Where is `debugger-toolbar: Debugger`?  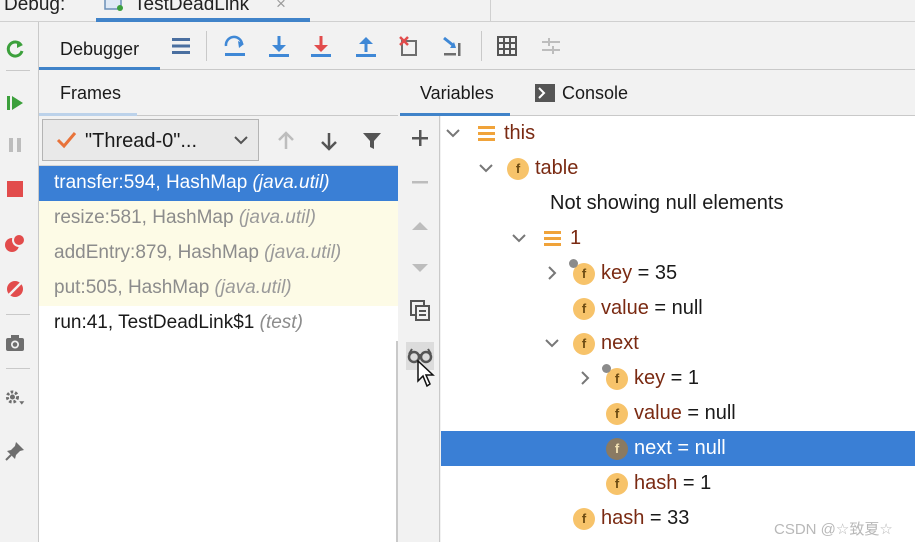
debugger-toolbar: Debugger is located at coordinates (477, 46).